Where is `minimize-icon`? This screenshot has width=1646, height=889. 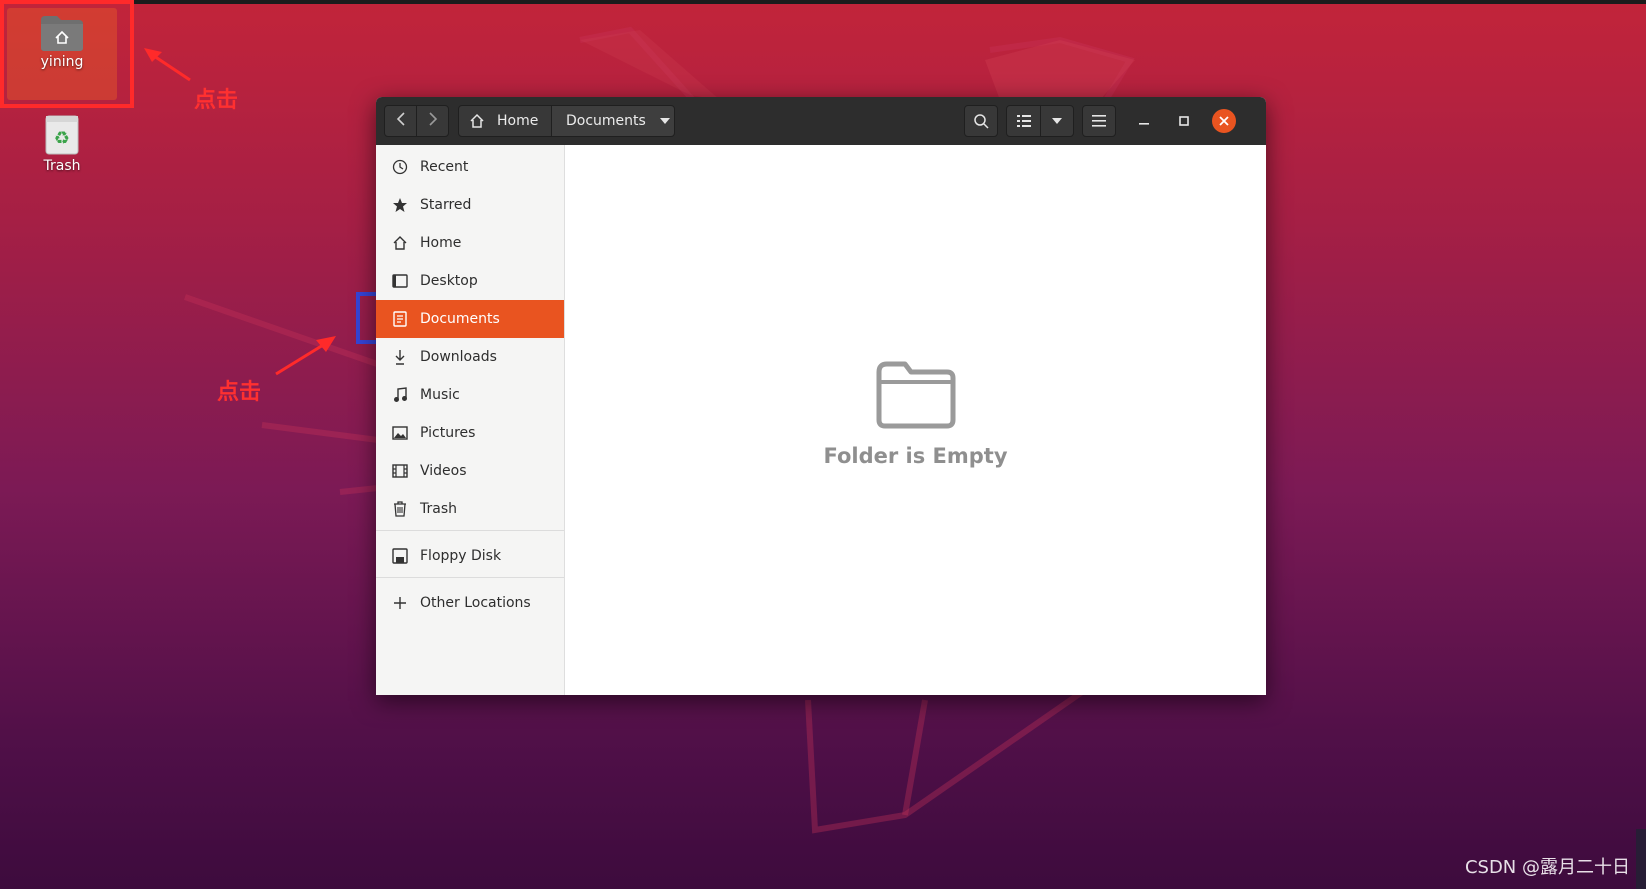 minimize-icon is located at coordinates (1144, 121).